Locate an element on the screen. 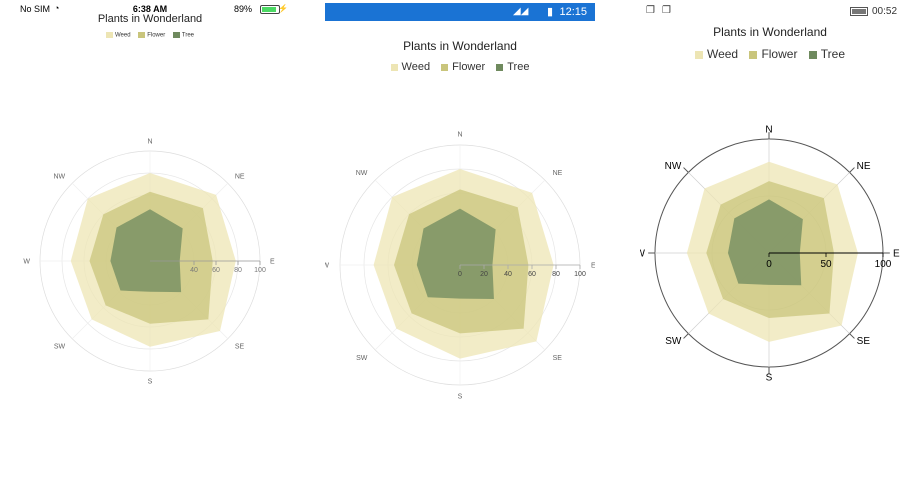  radial-tick-label: 20 is located at coordinates (484, 274).